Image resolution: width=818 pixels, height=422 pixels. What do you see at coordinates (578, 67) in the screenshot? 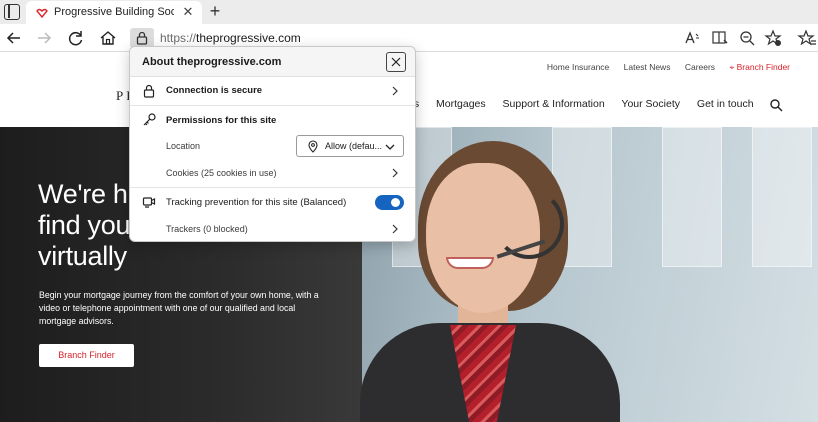
I see `link-home-insurance: Home Insurance` at bounding box center [578, 67].